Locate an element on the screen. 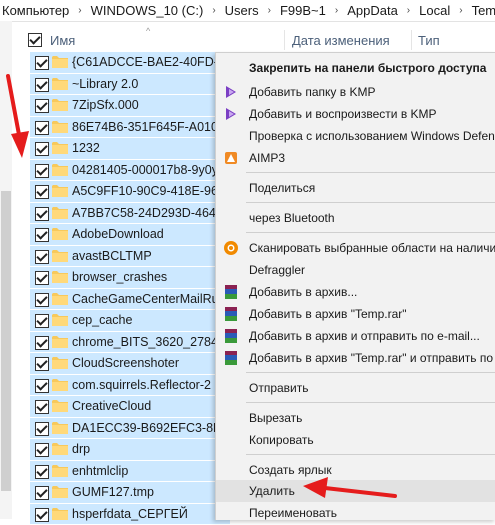 Image resolution: width=495 pixels, height=525 pixels. table-row: DA1ECC39-B692EFC3-8B43 is located at coordinates (130, 429).